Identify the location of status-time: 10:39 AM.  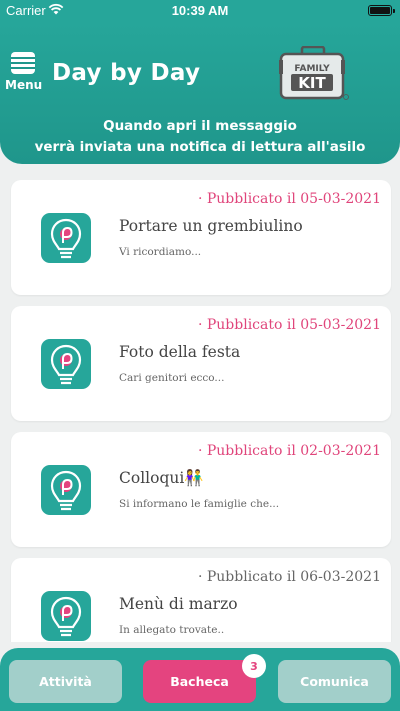
(200, 10).